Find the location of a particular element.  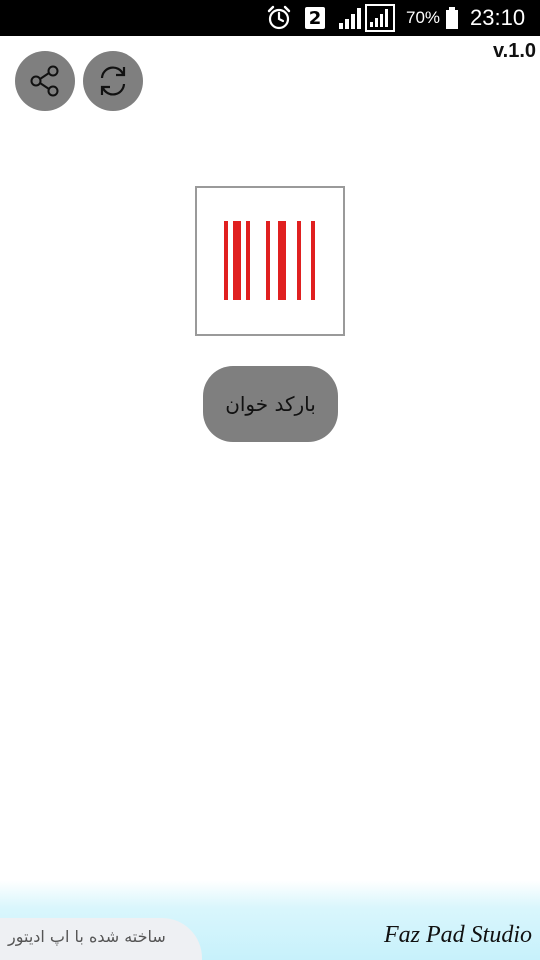

version-label: v.1.0 is located at coordinates (514, 51).